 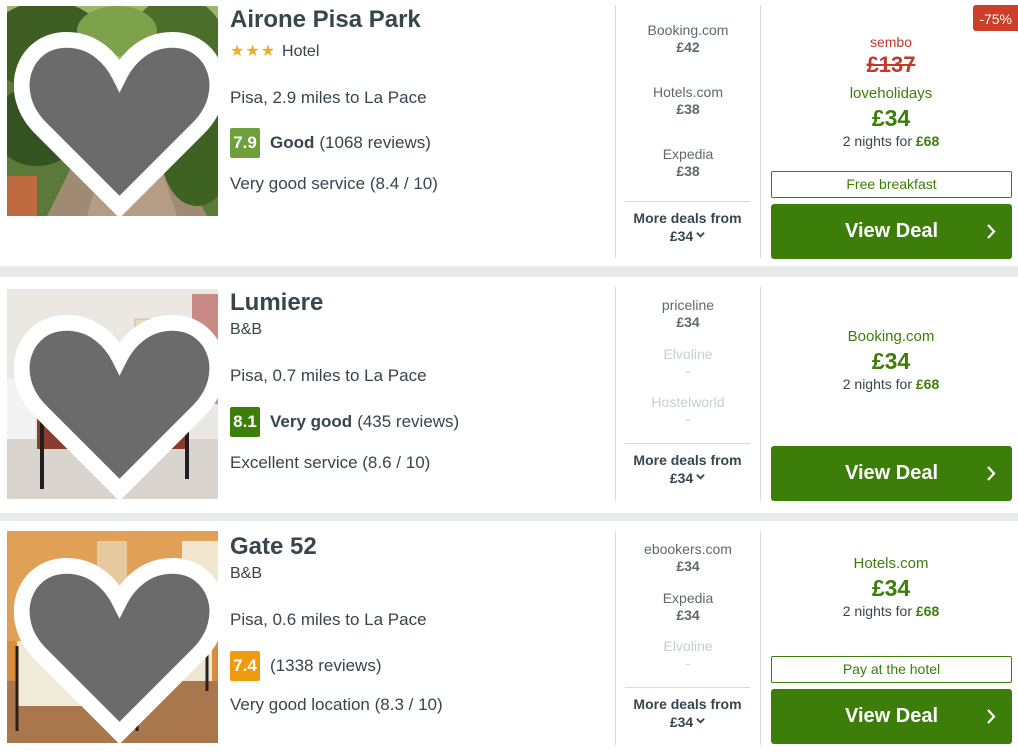 I want to click on hotel-type-line: ★★★ Hotel, so click(x=274, y=51).